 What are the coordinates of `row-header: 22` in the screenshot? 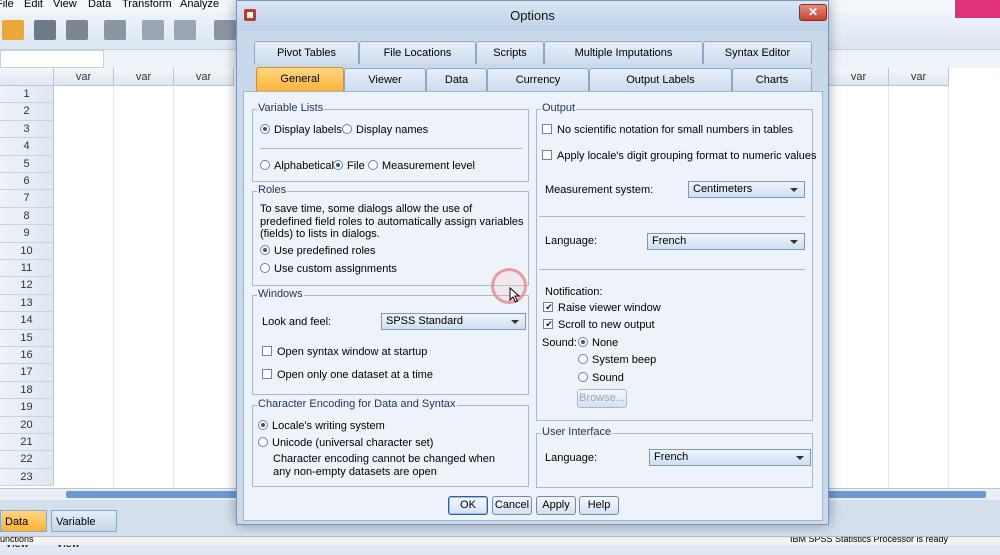 It's located at (27, 460).